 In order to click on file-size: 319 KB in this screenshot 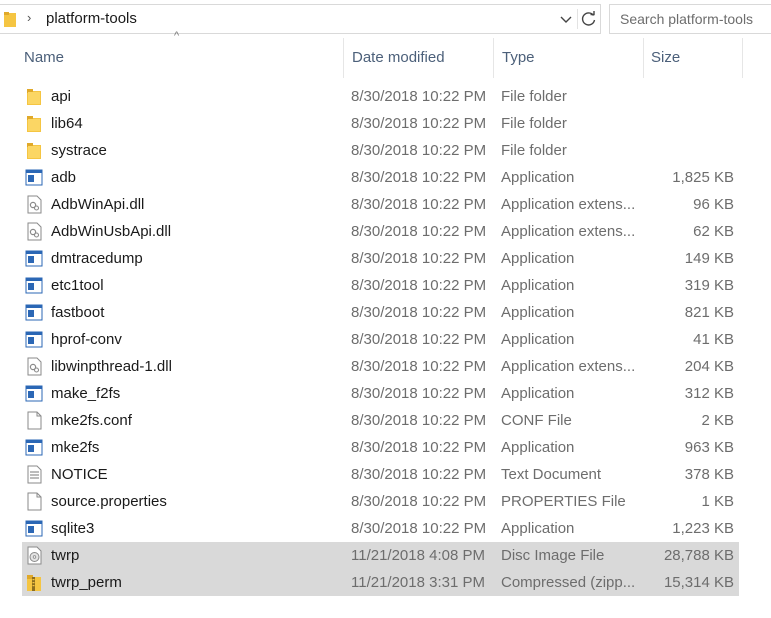, I will do `click(709, 285)`.